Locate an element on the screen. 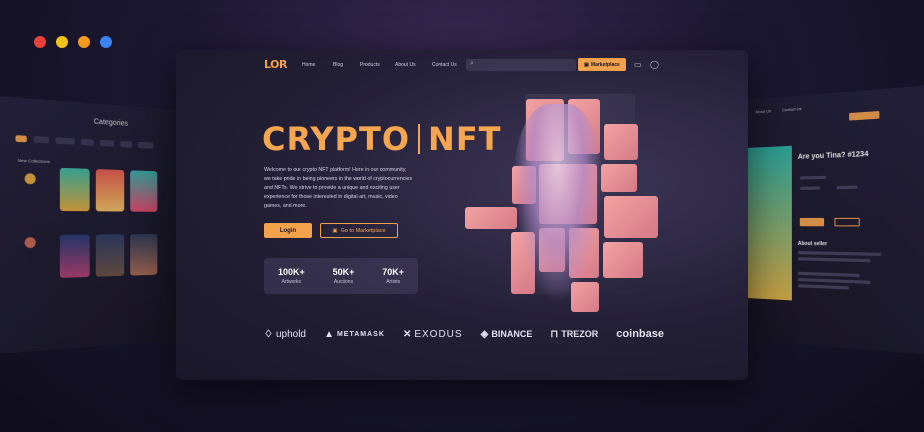 This screenshot has width=924, height=432. right-market-button is located at coordinates (864, 116).